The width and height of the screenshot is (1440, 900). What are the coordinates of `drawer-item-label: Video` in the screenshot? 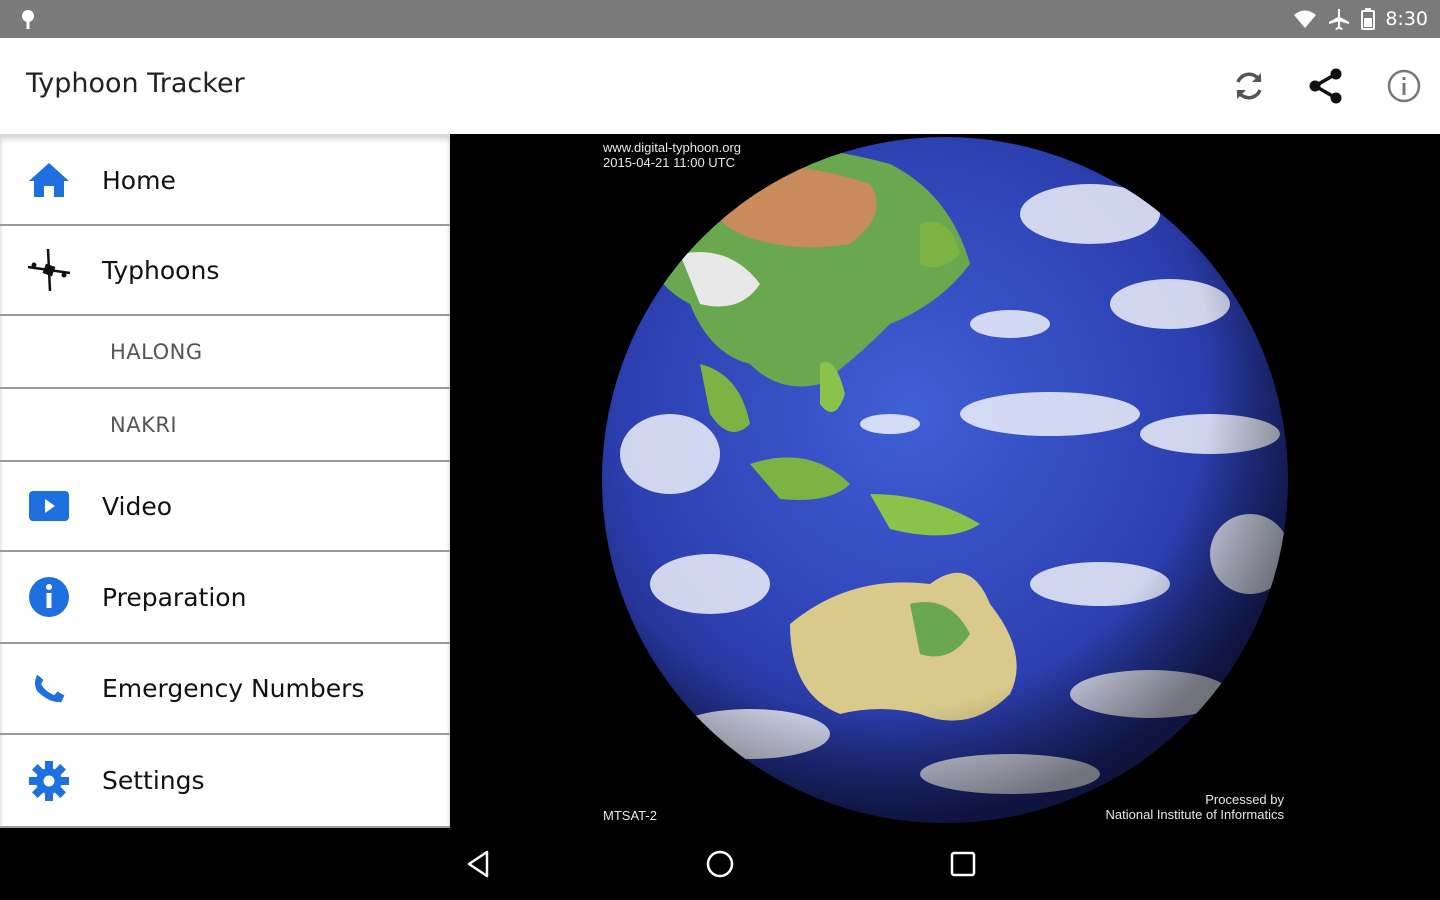 It's located at (137, 506).